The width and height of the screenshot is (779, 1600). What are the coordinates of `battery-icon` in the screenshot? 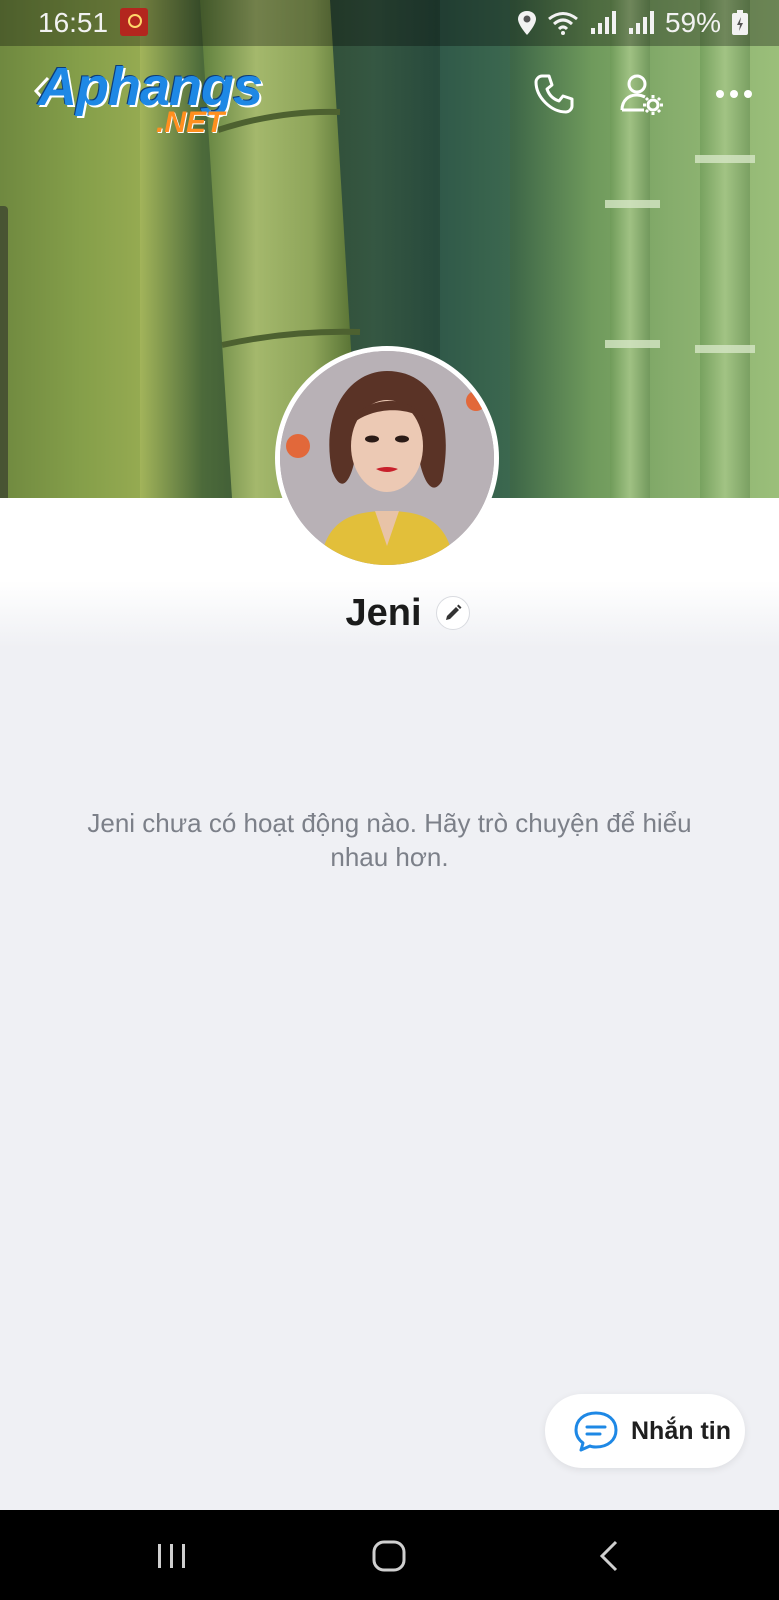 It's located at (740, 22).